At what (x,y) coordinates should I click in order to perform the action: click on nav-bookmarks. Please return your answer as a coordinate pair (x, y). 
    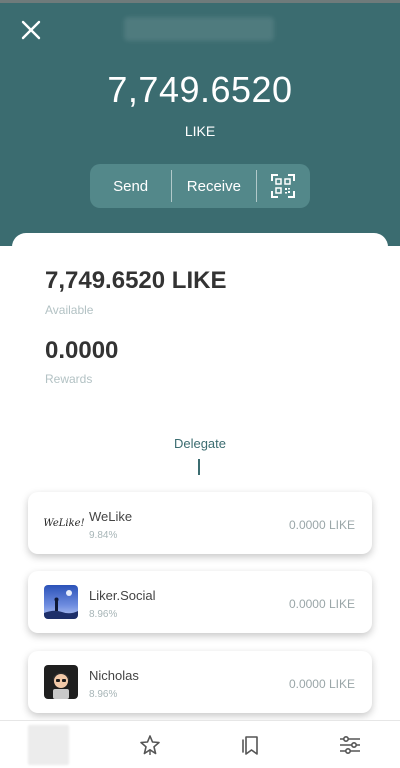
    Looking at the image, I should click on (250, 745).